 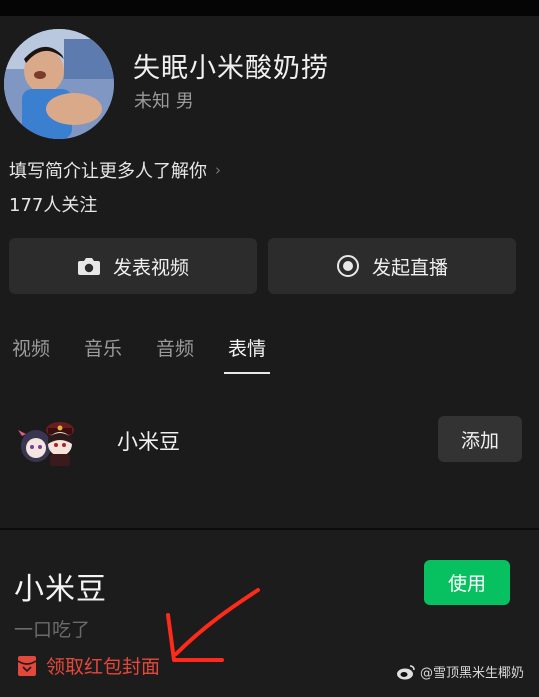 I want to click on watermark-text: @雪顶黑米生椰奶, so click(x=472, y=673).